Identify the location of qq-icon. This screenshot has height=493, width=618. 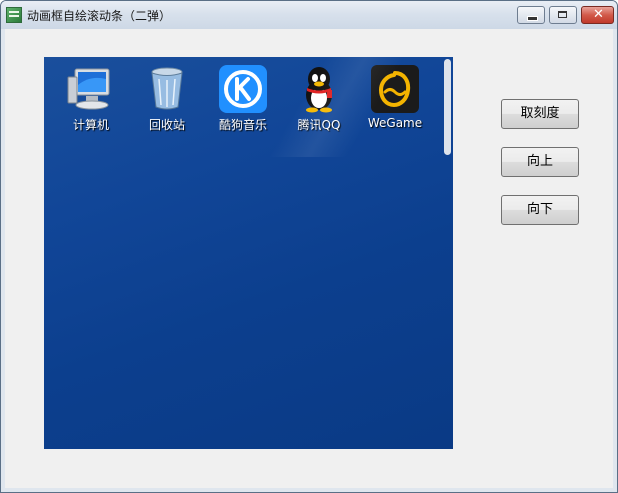
(319, 89).